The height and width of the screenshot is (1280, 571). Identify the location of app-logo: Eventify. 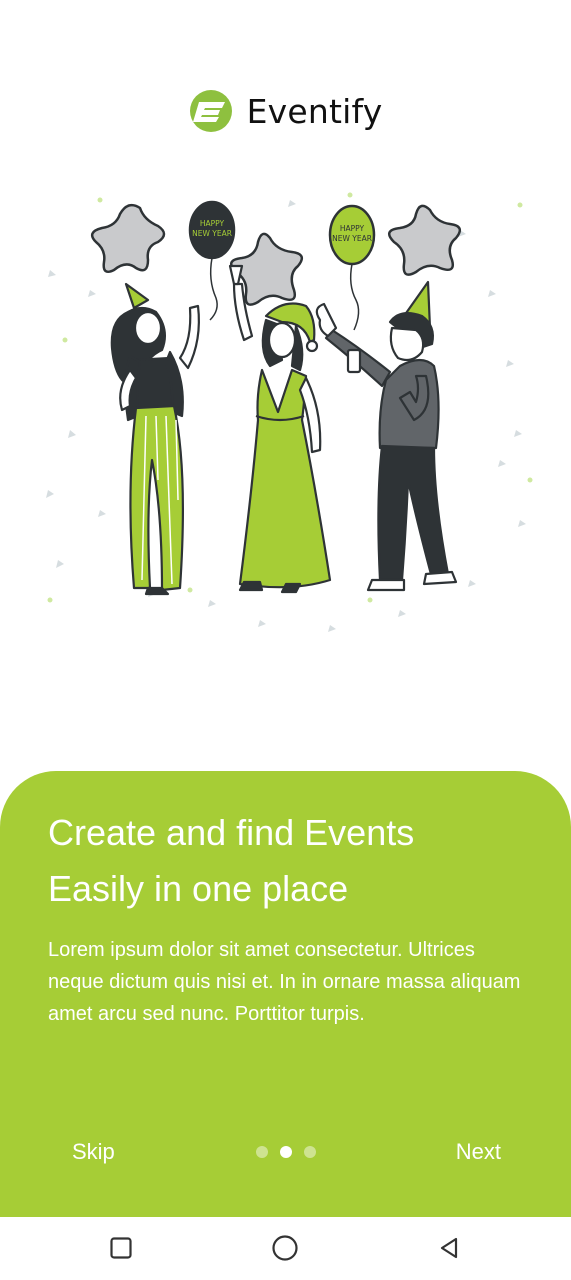
(285, 111).